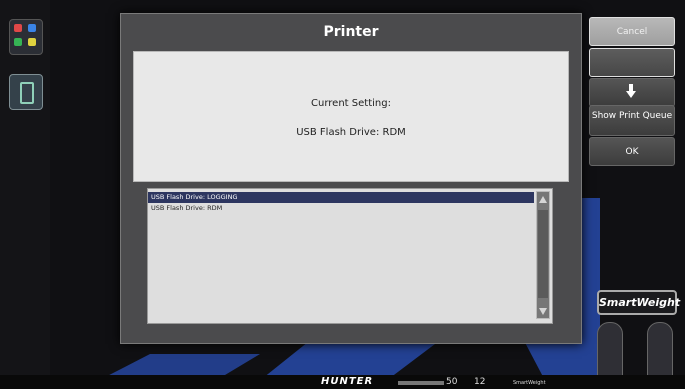 The width and height of the screenshot is (685, 389). I want to click on smartweight-small-label: SmartWeight, so click(529, 383).